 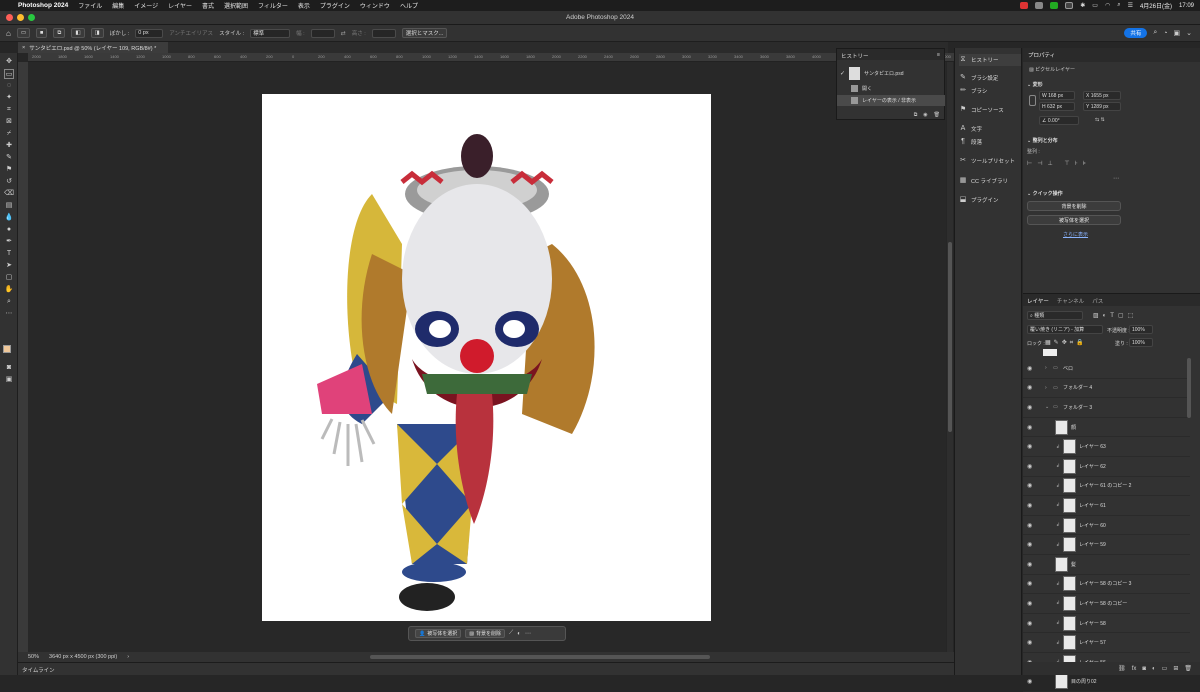 I want to click on edit-toolbar-icon: ⋯, so click(x=9, y=314).